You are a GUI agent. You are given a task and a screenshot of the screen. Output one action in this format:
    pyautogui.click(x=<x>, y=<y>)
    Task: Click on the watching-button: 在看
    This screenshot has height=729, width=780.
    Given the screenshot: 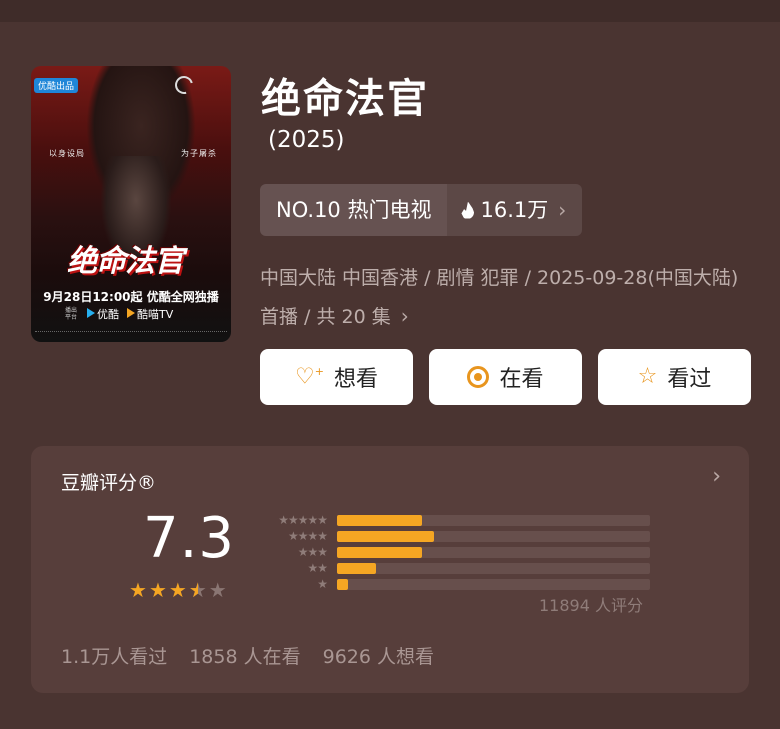 What is the action you would take?
    pyautogui.click(x=505, y=377)
    